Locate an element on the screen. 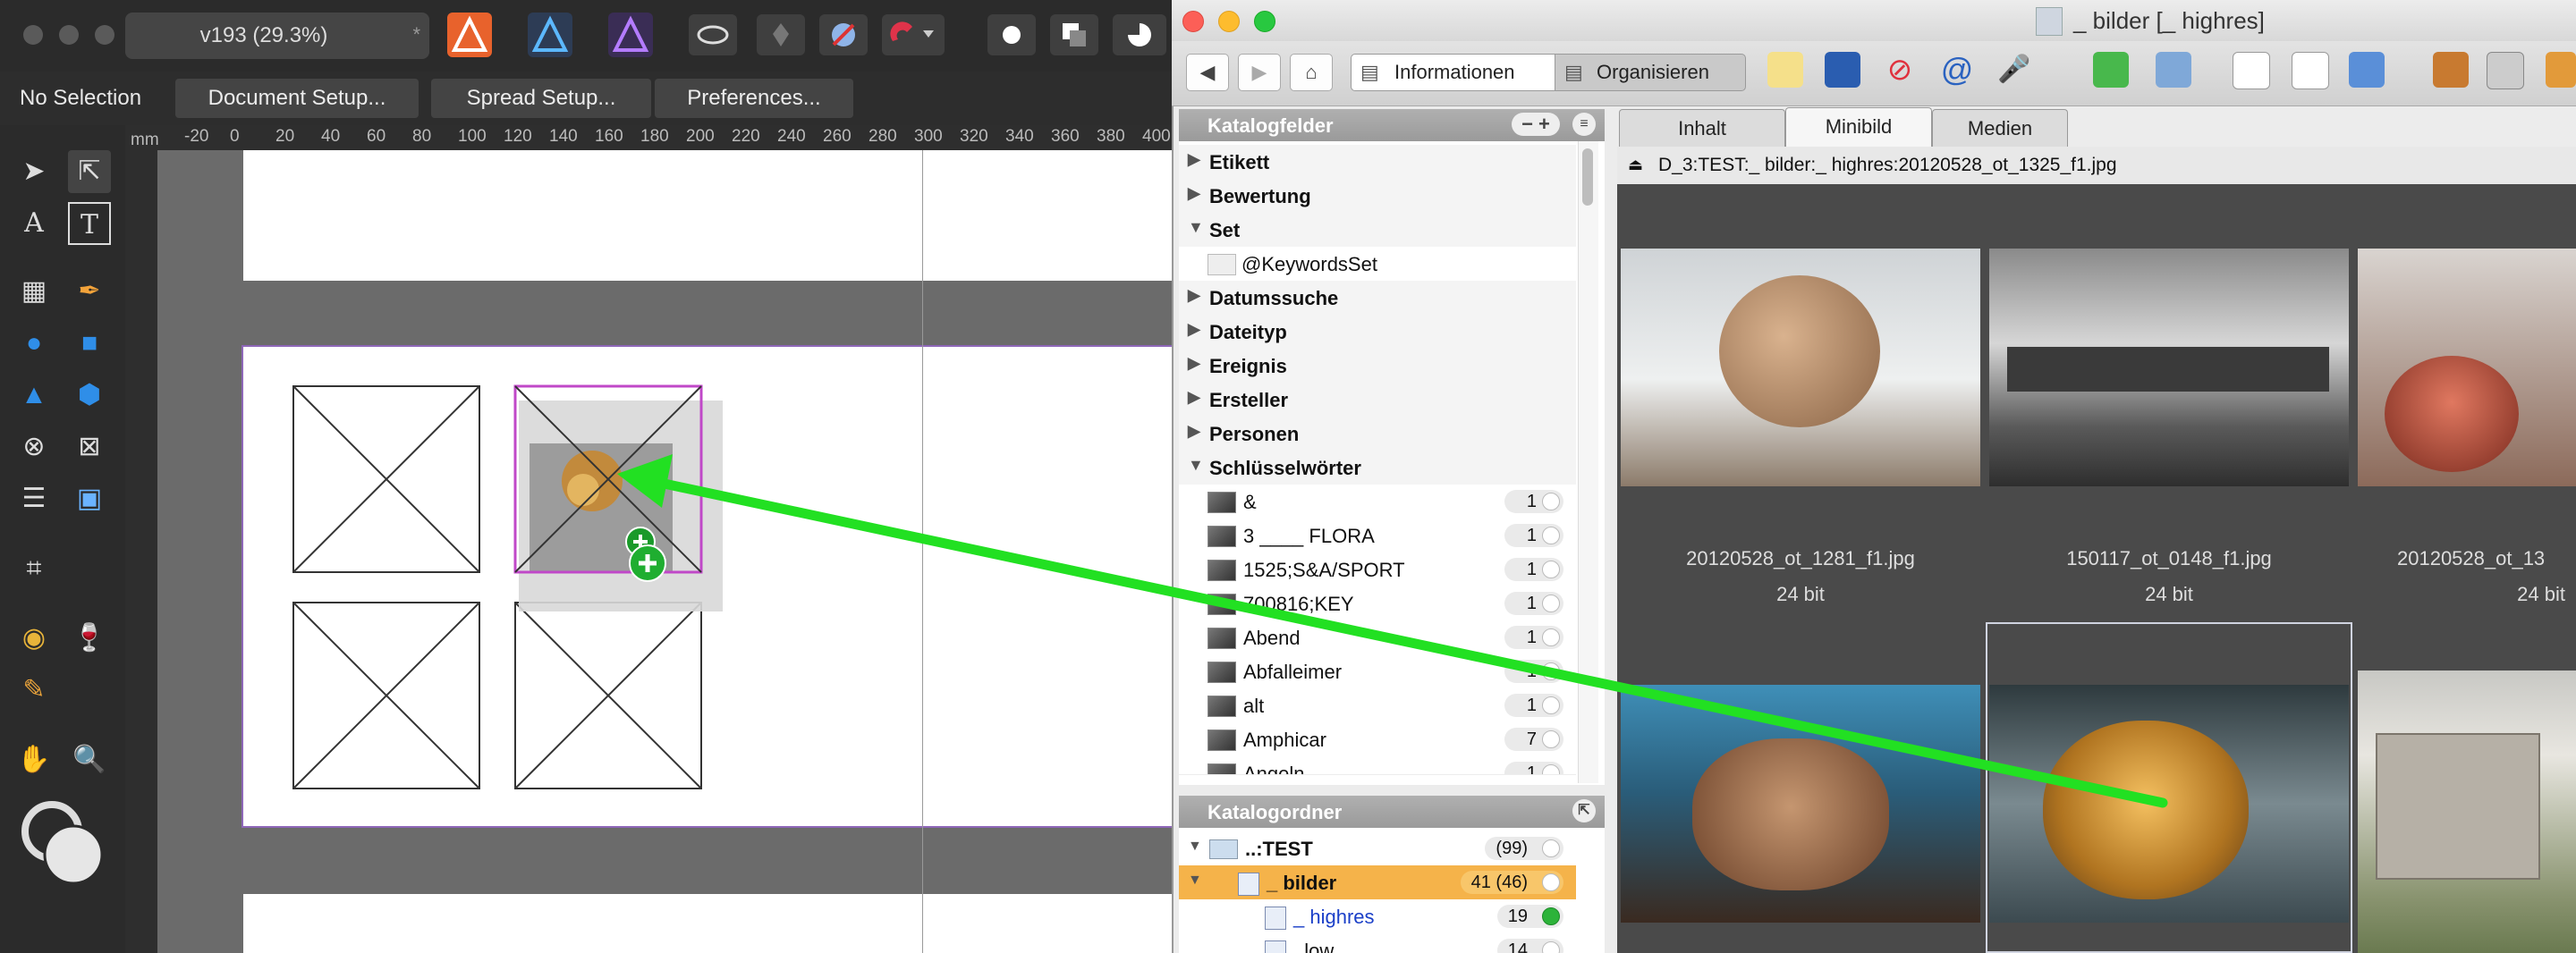 The height and width of the screenshot is (953, 2576). category-row: ▼ Set is located at coordinates (1377, 230).